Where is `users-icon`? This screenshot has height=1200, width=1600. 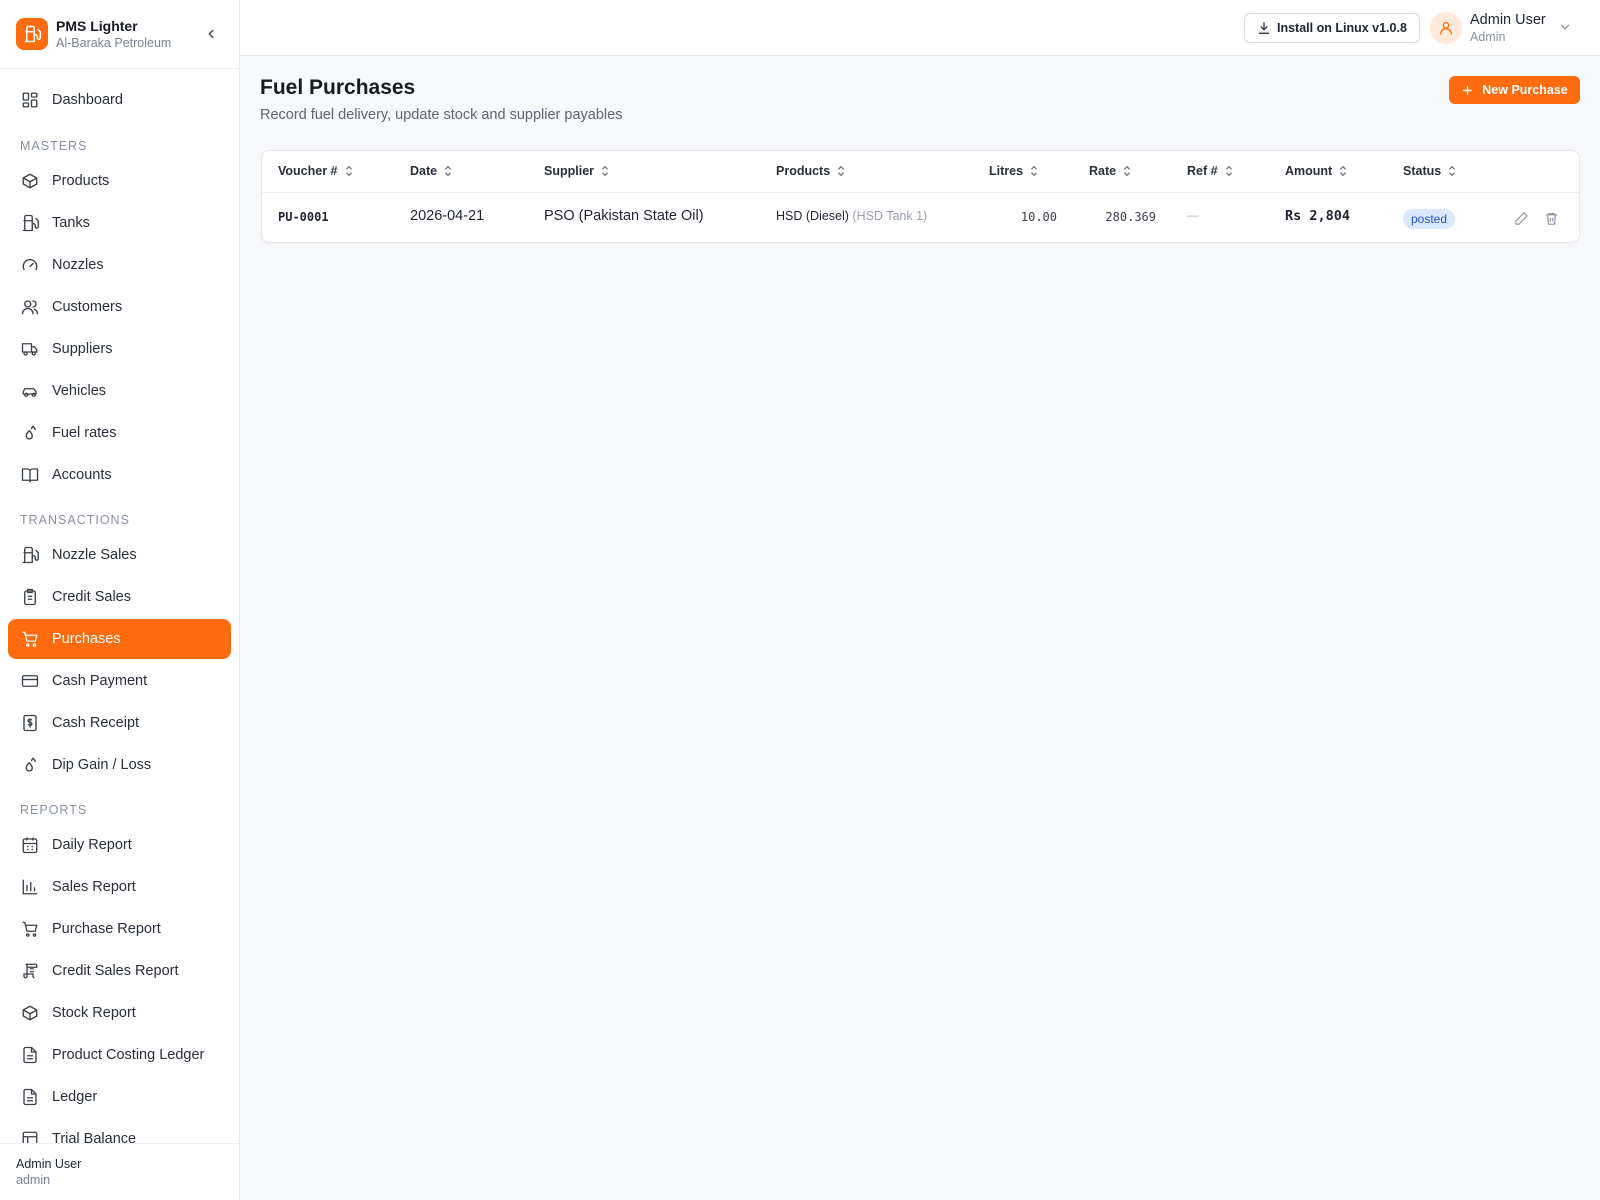 users-icon is located at coordinates (30, 307).